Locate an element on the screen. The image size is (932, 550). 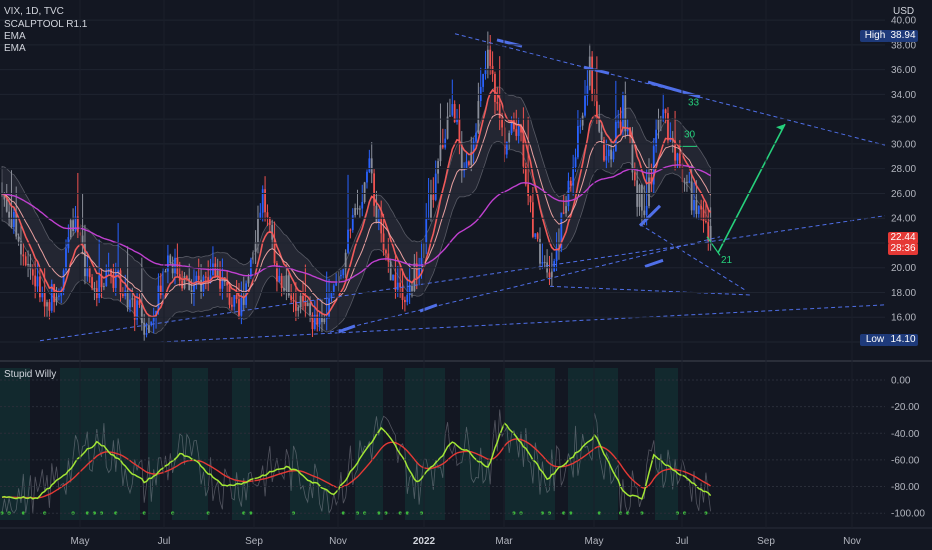
high-value: 38.94 is located at coordinates (903, 36).